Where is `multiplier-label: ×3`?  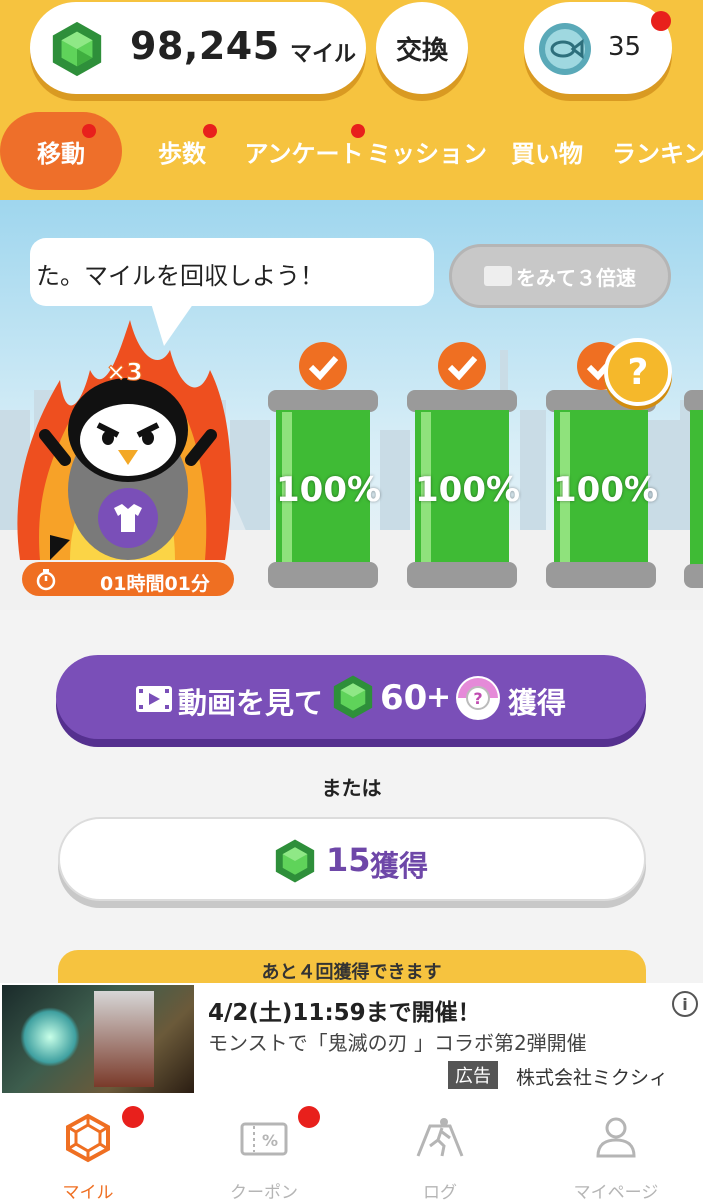 multiplier-label: ×3 is located at coordinates (125, 372).